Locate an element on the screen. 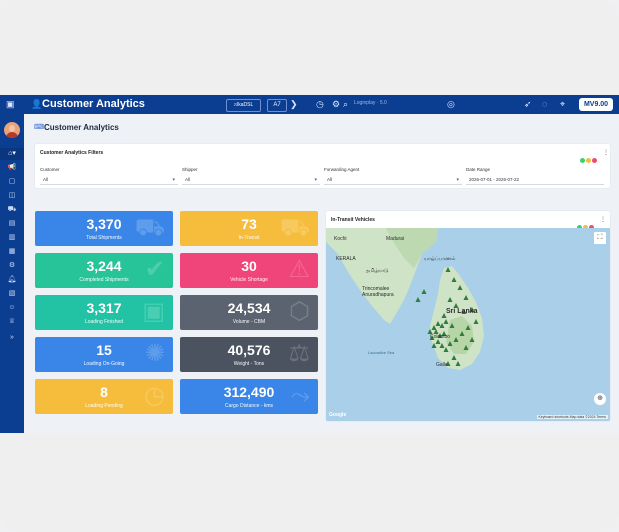 This screenshot has width=619, height=532. package-icon: ◫ is located at coordinates (12, 196).